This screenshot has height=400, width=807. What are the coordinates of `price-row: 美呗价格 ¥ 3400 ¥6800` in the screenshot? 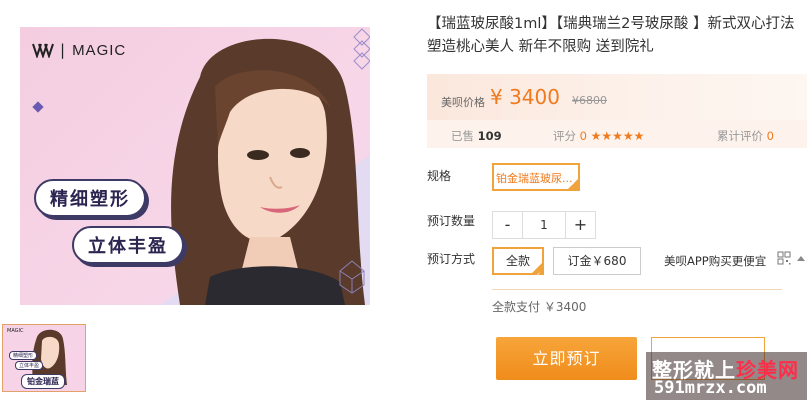 It's located at (617, 97).